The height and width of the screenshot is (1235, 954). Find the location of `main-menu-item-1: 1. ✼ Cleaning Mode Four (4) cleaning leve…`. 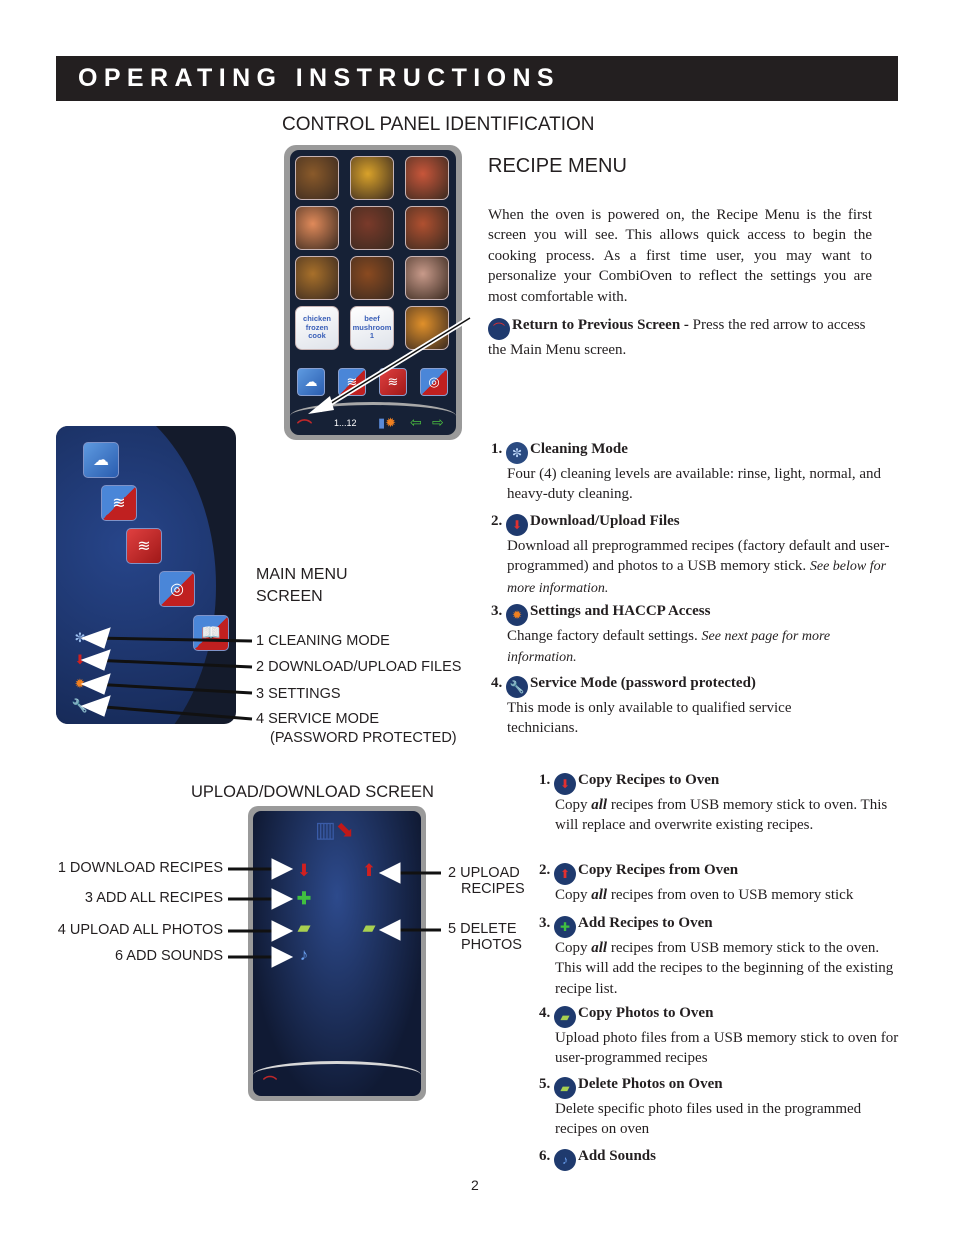

main-menu-item-1: 1. ✼ Cleaning Mode Four (4) cleaning leve… is located at coordinates (686, 472).